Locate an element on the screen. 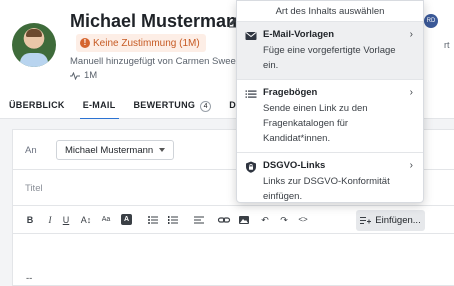 The image size is (454, 286). menu-item-title: DSGVO-Links is located at coordinates (294, 165).